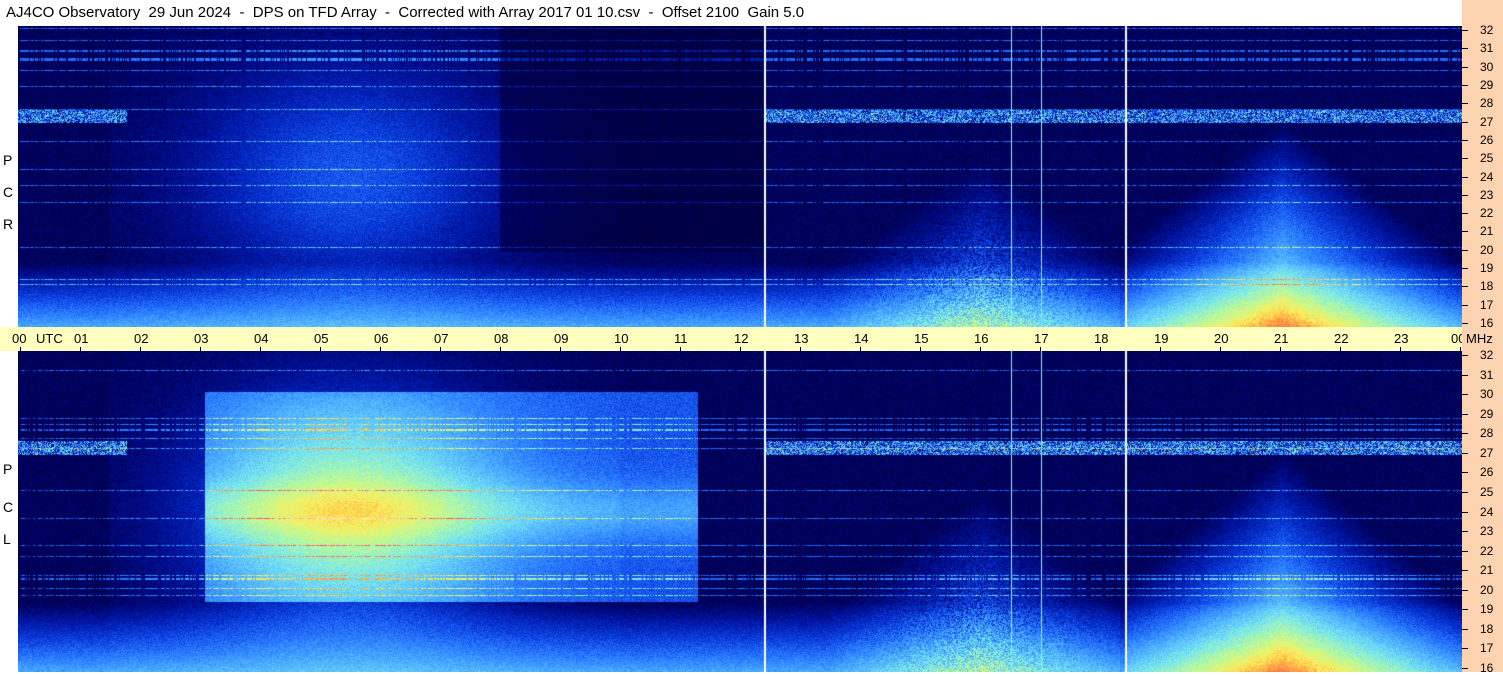 The image size is (1503, 675). I want to click on freq-tick-label: 20, so click(1487, 249).